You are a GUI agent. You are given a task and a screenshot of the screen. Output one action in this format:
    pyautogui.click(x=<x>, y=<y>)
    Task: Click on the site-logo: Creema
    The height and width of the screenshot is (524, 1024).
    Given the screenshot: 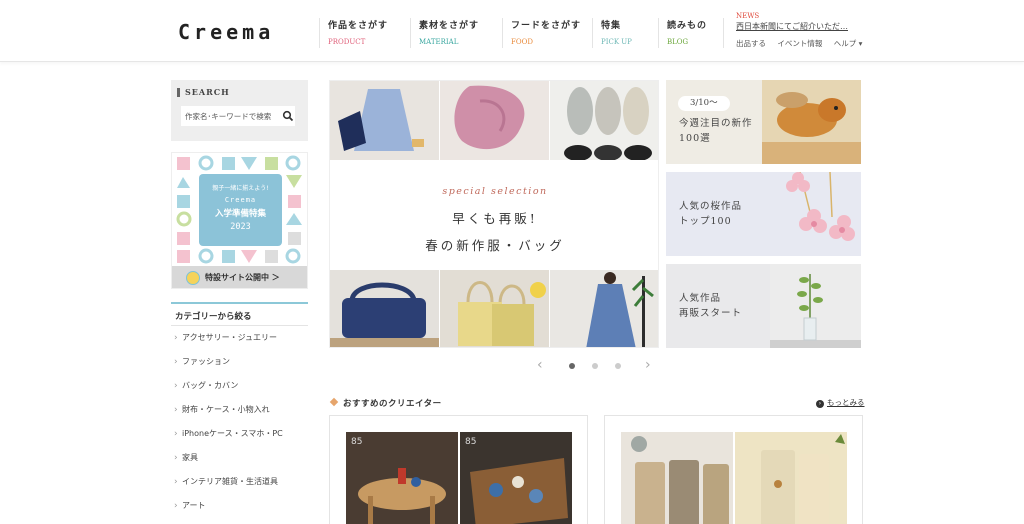 What is the action you would take?
    pyautogui.click(x=226, y=32)
    